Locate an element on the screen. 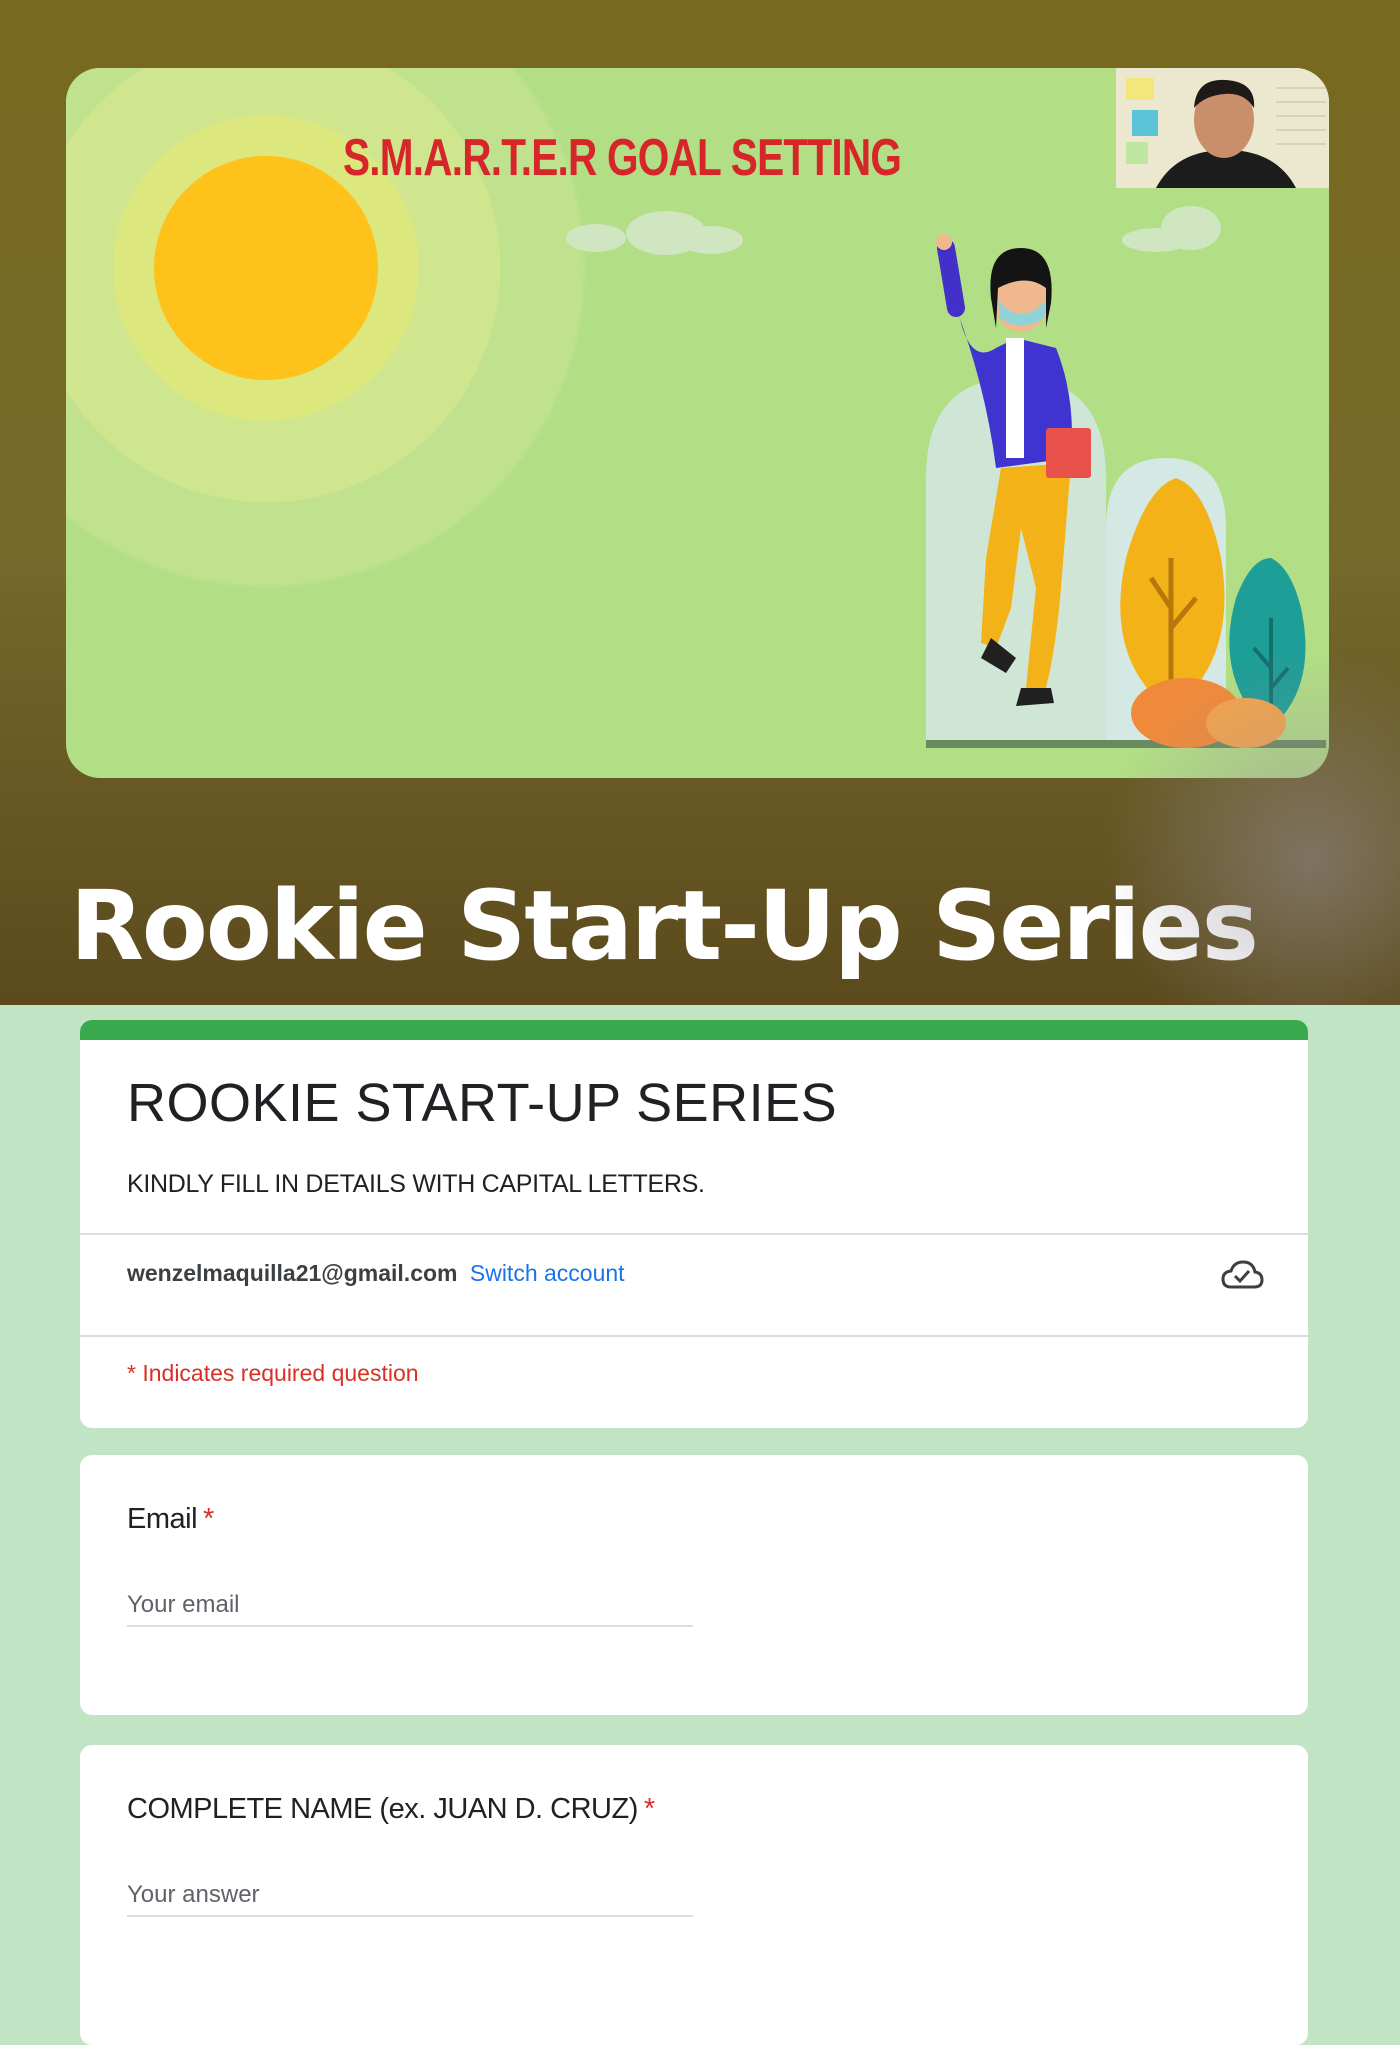  question-label-row: Email * is located at coordinates (170, 1519).